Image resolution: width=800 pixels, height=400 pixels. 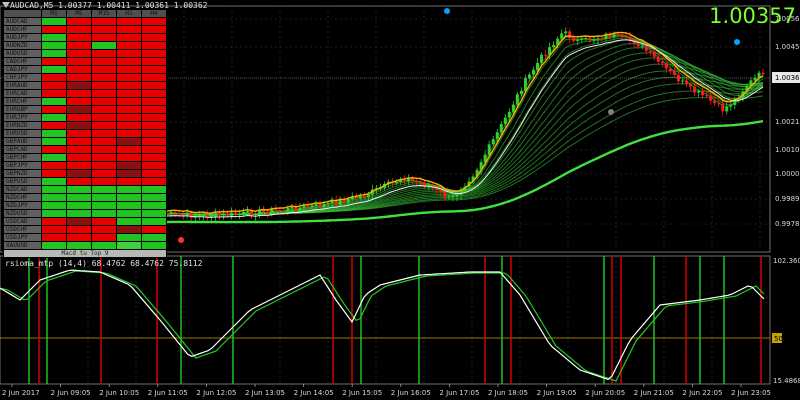 I want to click on heatmap-pair-label: GBPCHF, so click(x=22, y=157).